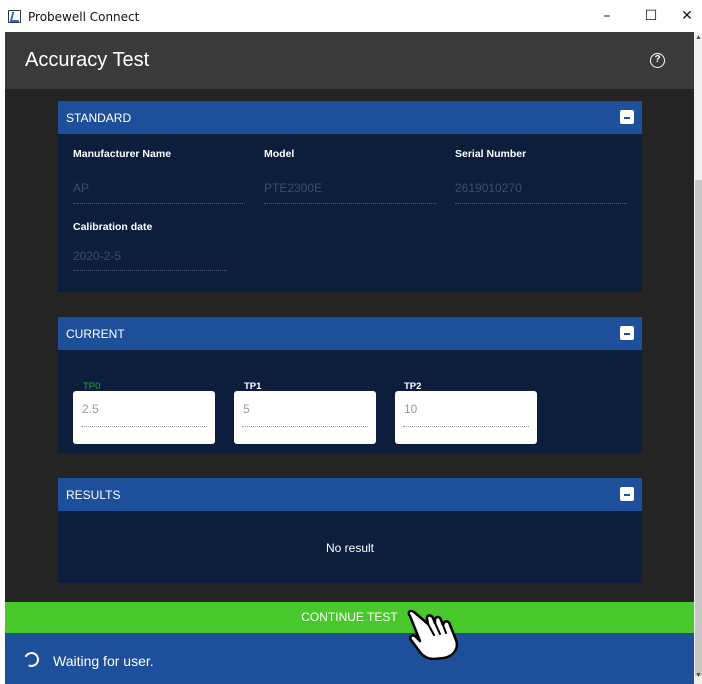 This screenshot has height=684, width=702. What do you see at coordinates (95, 334) in the screenshot?
I see `current-card-title: CURRENT` at bounding box center [95, 334].